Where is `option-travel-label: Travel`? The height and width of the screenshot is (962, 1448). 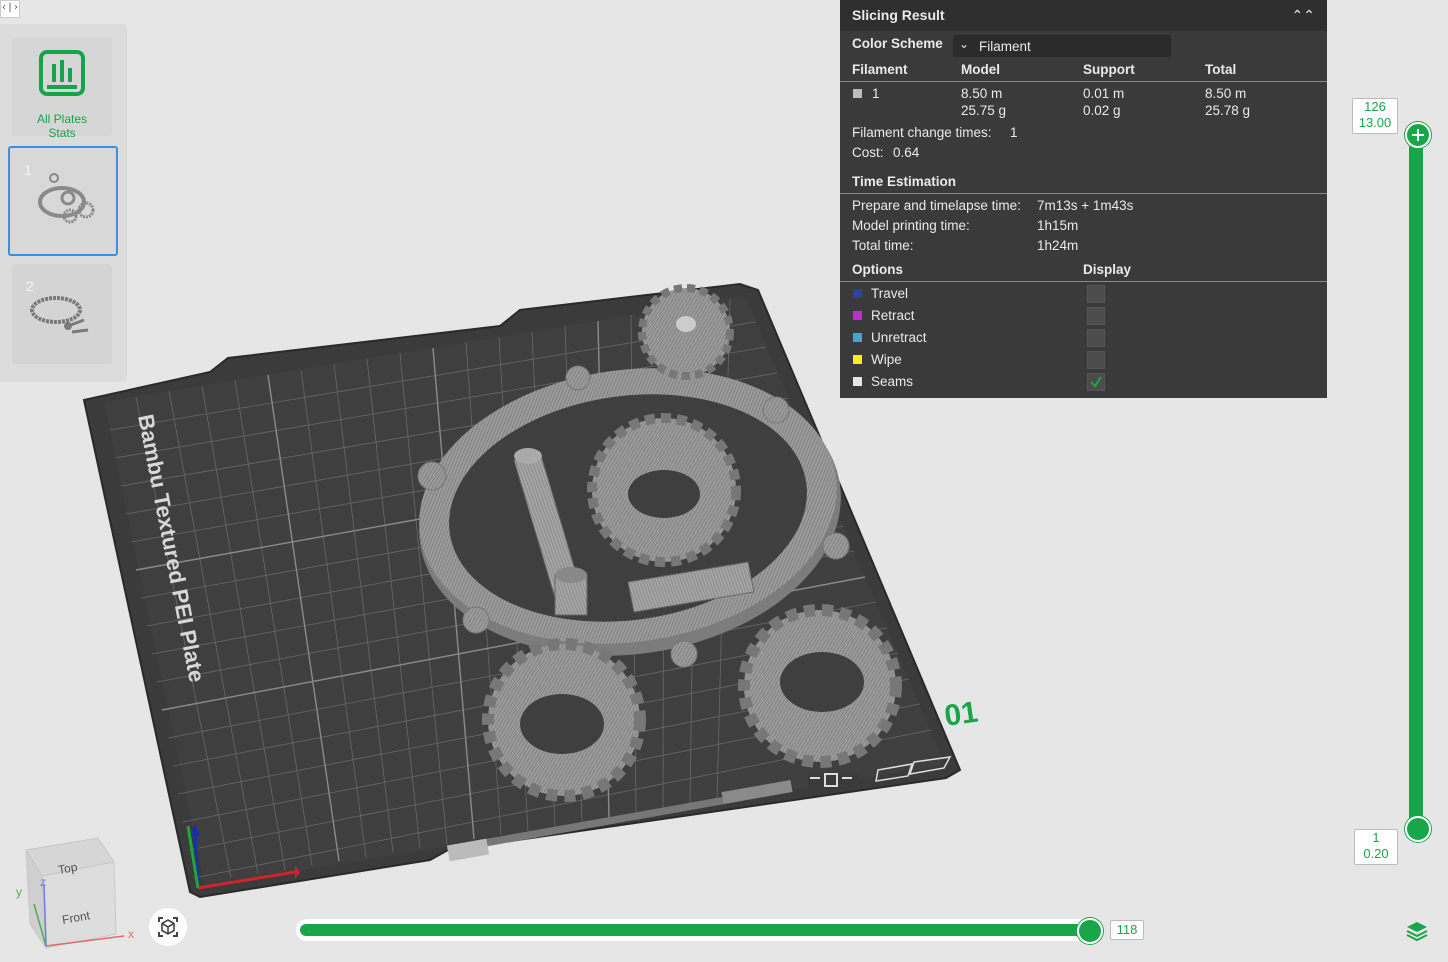
option-travel-label: Travel is located at coordinates (890, 293).